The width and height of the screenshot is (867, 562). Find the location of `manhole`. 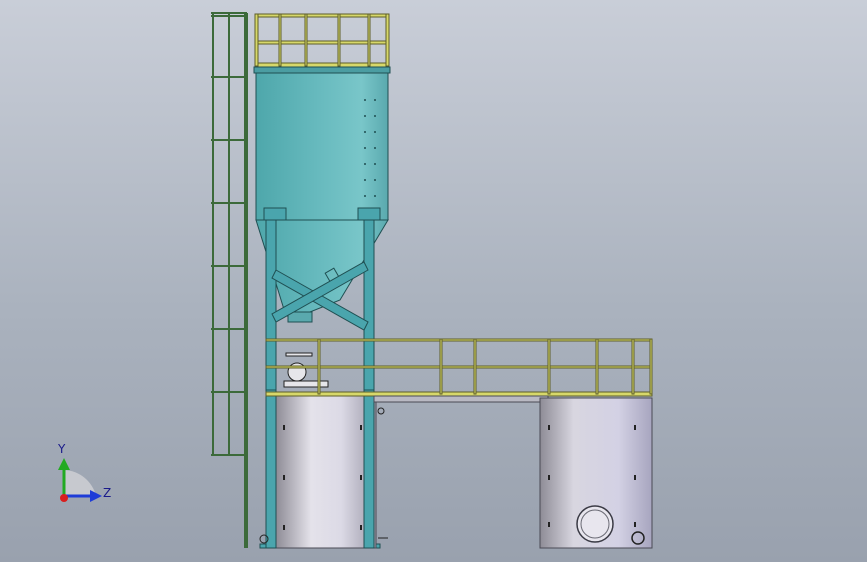

manhole is located at coordinates (595, 524).